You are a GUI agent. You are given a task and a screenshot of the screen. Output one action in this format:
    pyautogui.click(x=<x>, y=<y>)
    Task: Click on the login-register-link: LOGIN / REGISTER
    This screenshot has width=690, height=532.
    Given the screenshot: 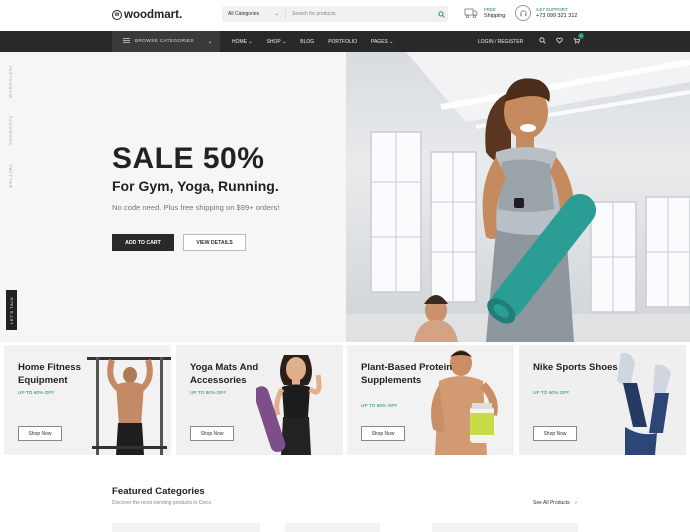 What is the action you would take?
    pyautogui.click(x=500, y=42)
    